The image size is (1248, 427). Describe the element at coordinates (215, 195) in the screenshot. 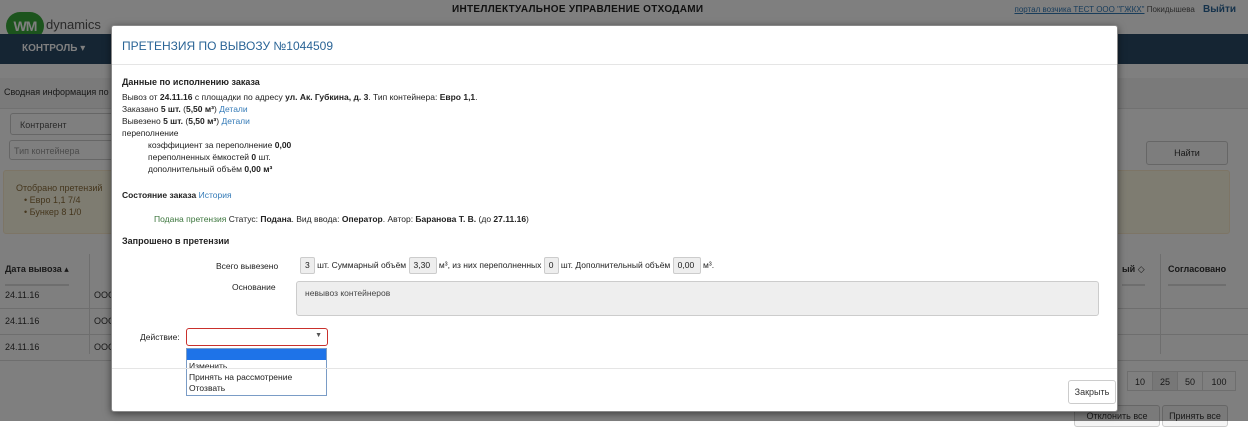

I see `history-link: История` at that location.